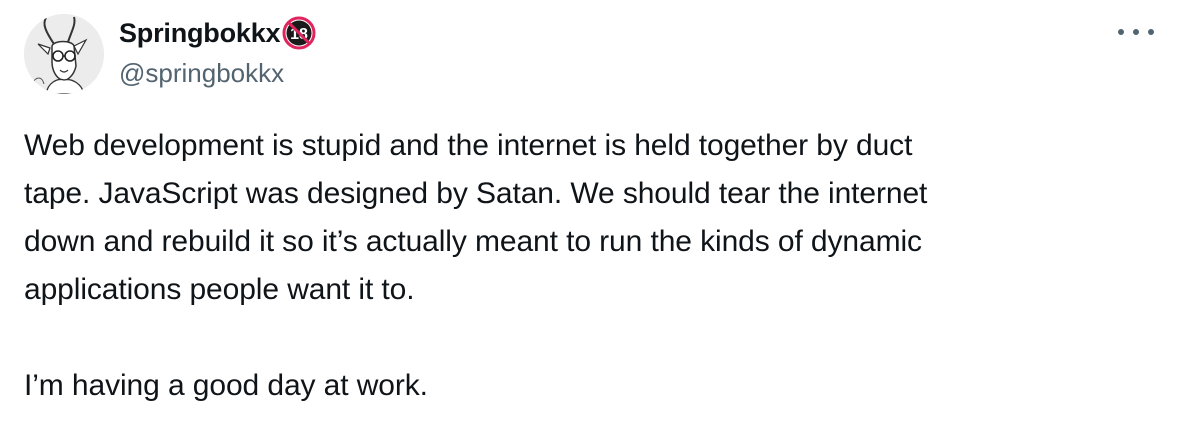  I want to click on tweet-line: I’m having a good day at work., so click(226, 385).